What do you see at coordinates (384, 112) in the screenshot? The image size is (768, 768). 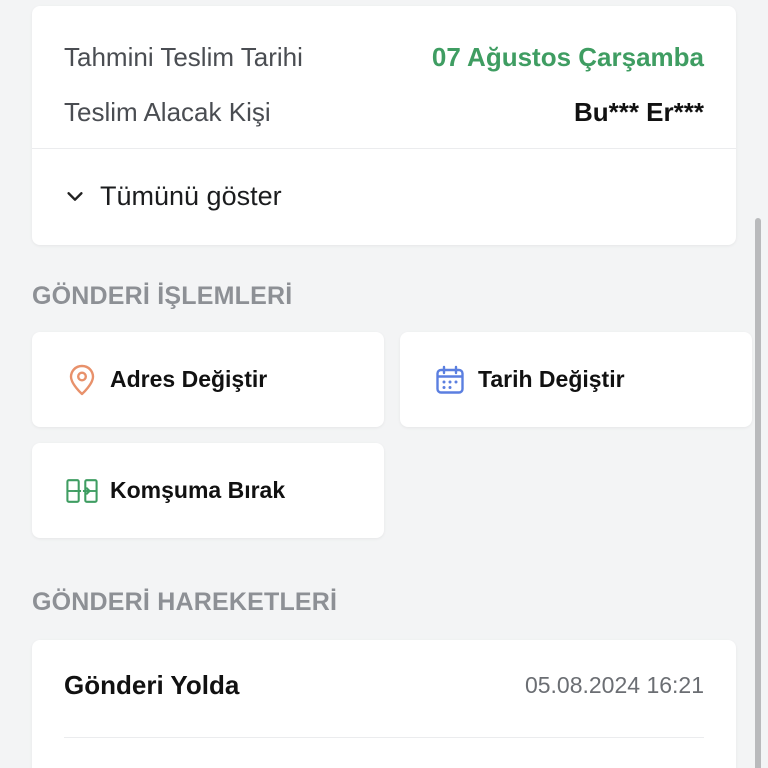 I see `recipient-row: Teslim Alacak Kişi Bu*** Er***` at bounding box center [384, 112].